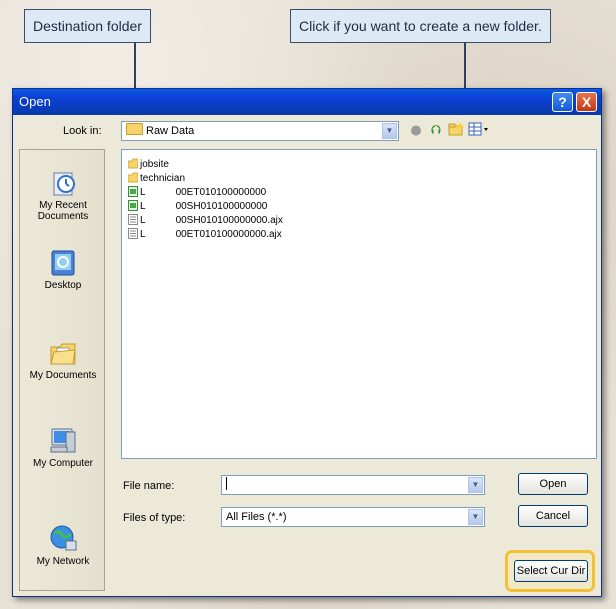  Describe the element at coordinates (479, 131) in the screenshot. I see `views-menu-icon` at that location.